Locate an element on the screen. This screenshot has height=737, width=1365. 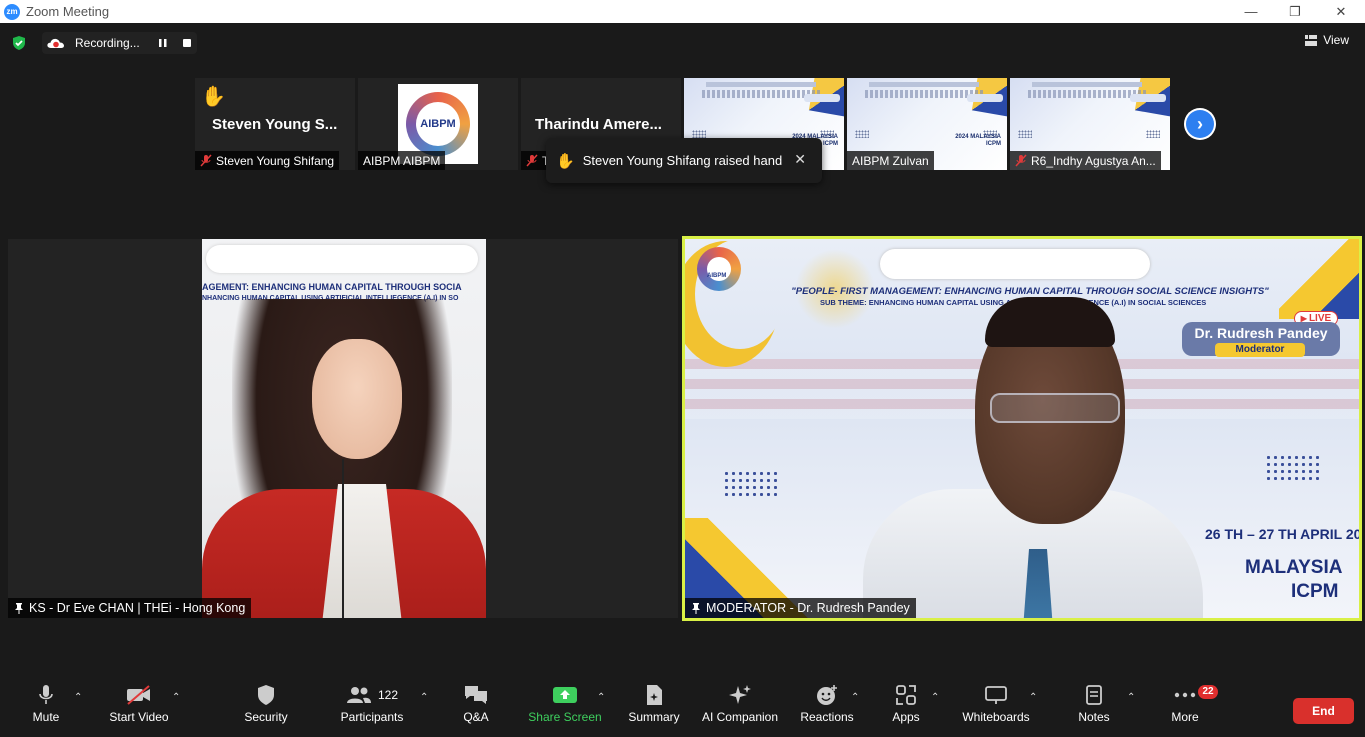
participants-count: 122 is located at coordinates (388, 695).